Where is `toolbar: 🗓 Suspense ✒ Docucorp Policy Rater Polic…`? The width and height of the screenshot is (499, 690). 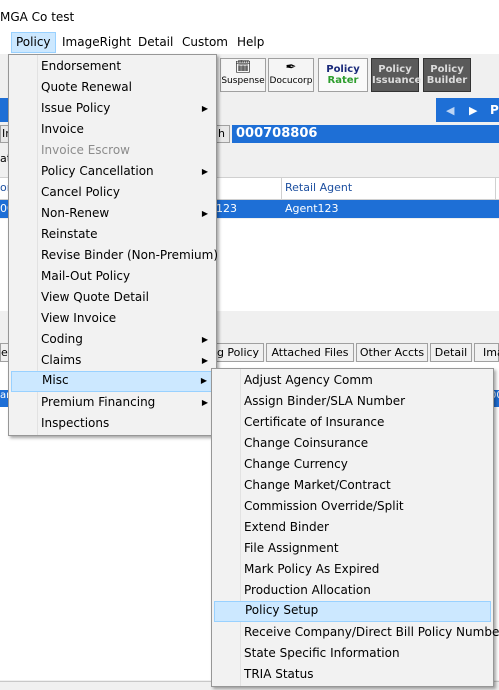 toolbar: 🗓 Suspense ✒ Docucorp Policy Rater Polic… is located at coordinates (358, 76).